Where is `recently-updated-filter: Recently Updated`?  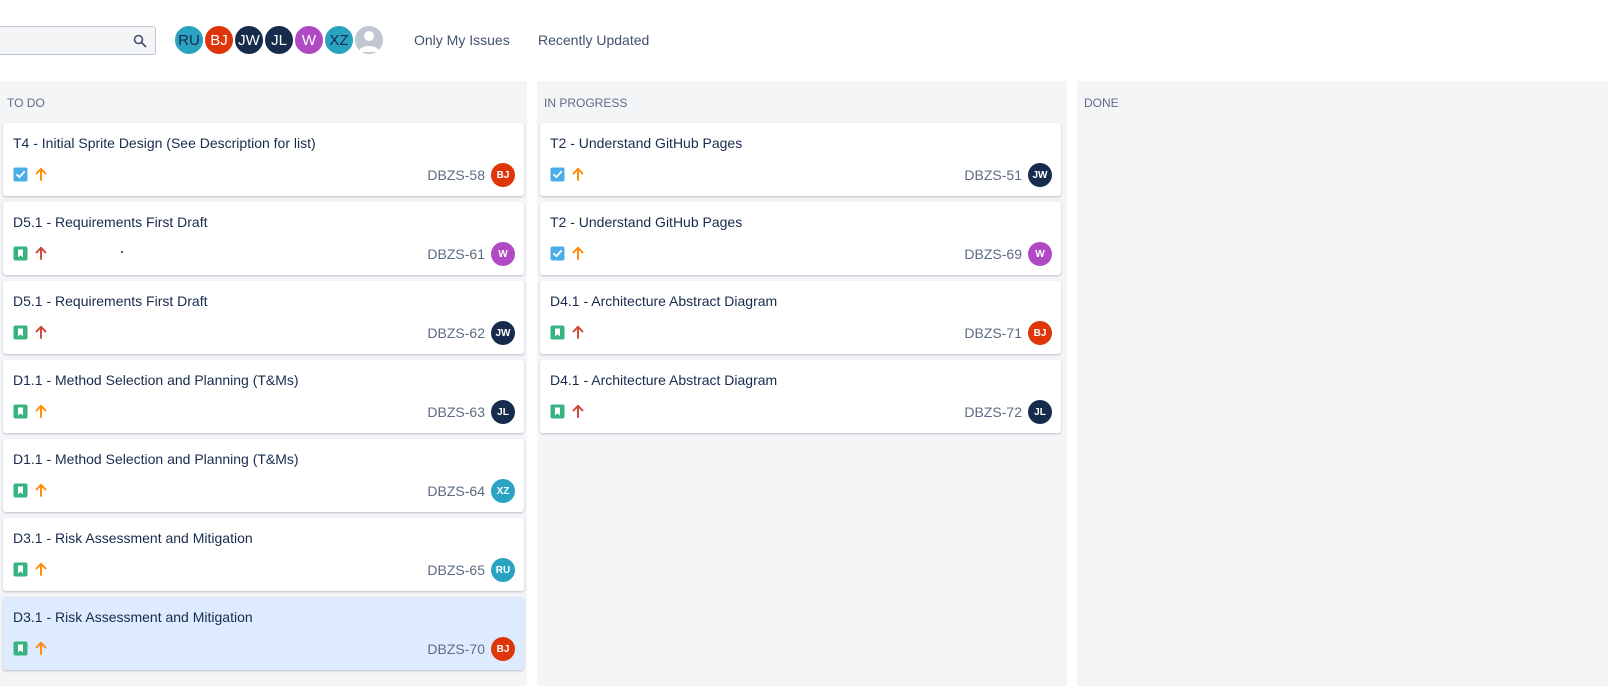
recently-updated-filter: Recently Updated is located at coordinates (593, 40).